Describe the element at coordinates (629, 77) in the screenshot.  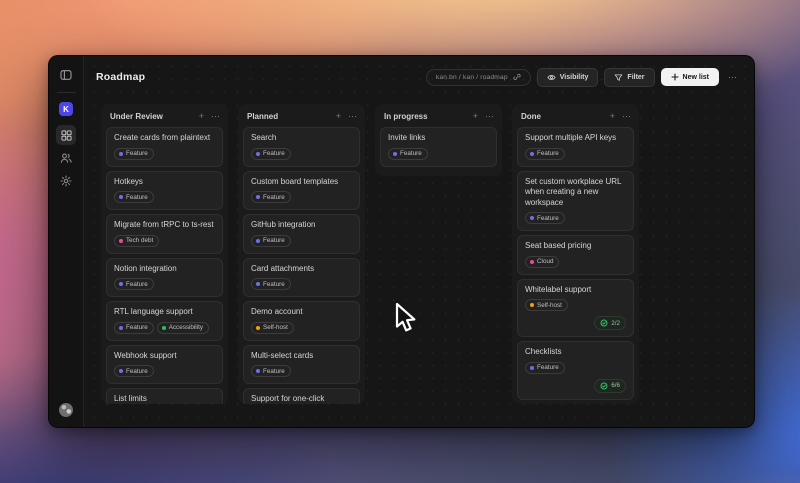
I see `filter-button: Filter` at that location.